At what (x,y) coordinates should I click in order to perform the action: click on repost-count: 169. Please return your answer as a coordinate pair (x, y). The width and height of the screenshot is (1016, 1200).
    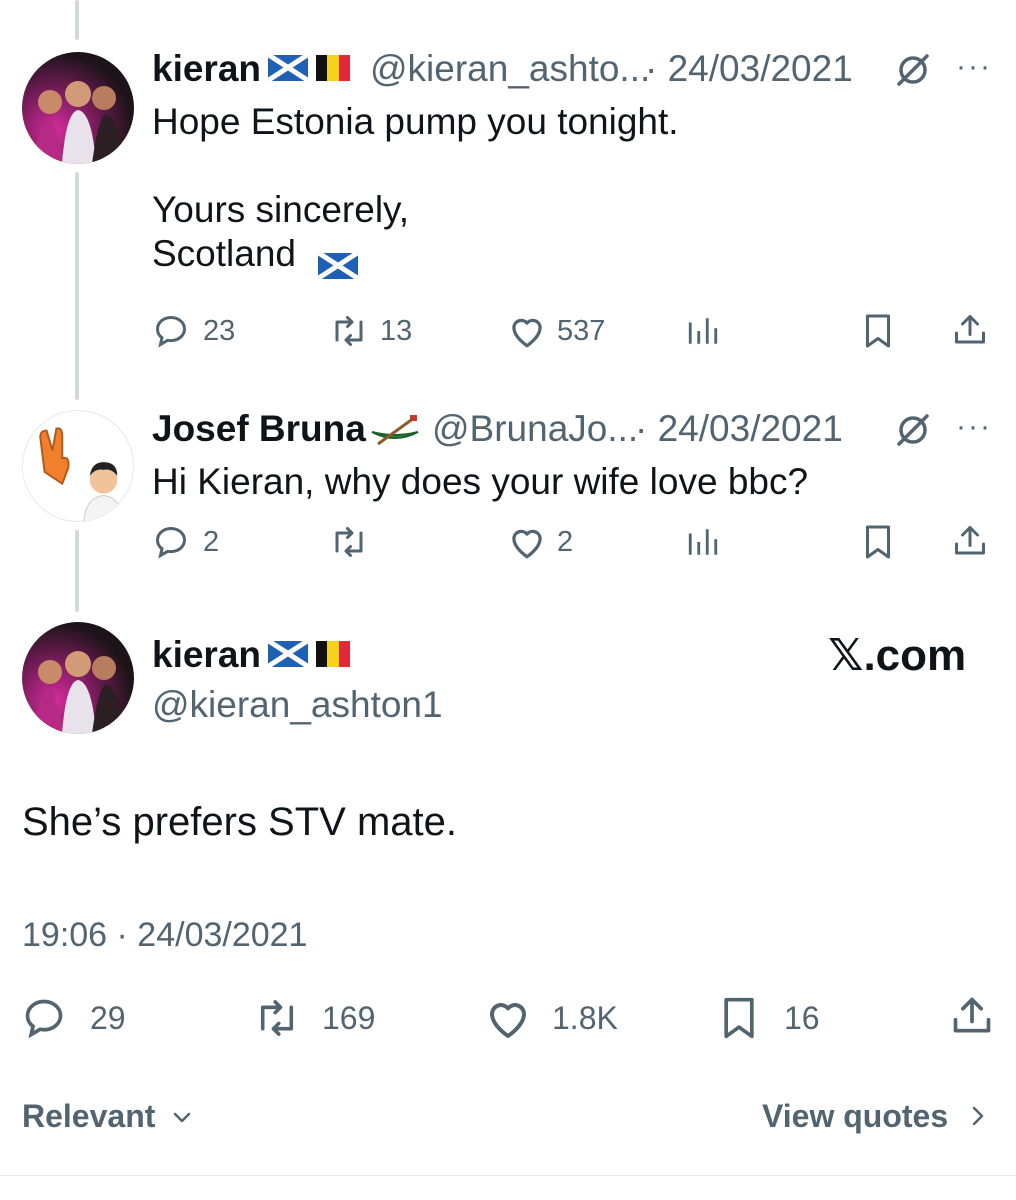
    Looking at the image, I should click on (349, 1018).